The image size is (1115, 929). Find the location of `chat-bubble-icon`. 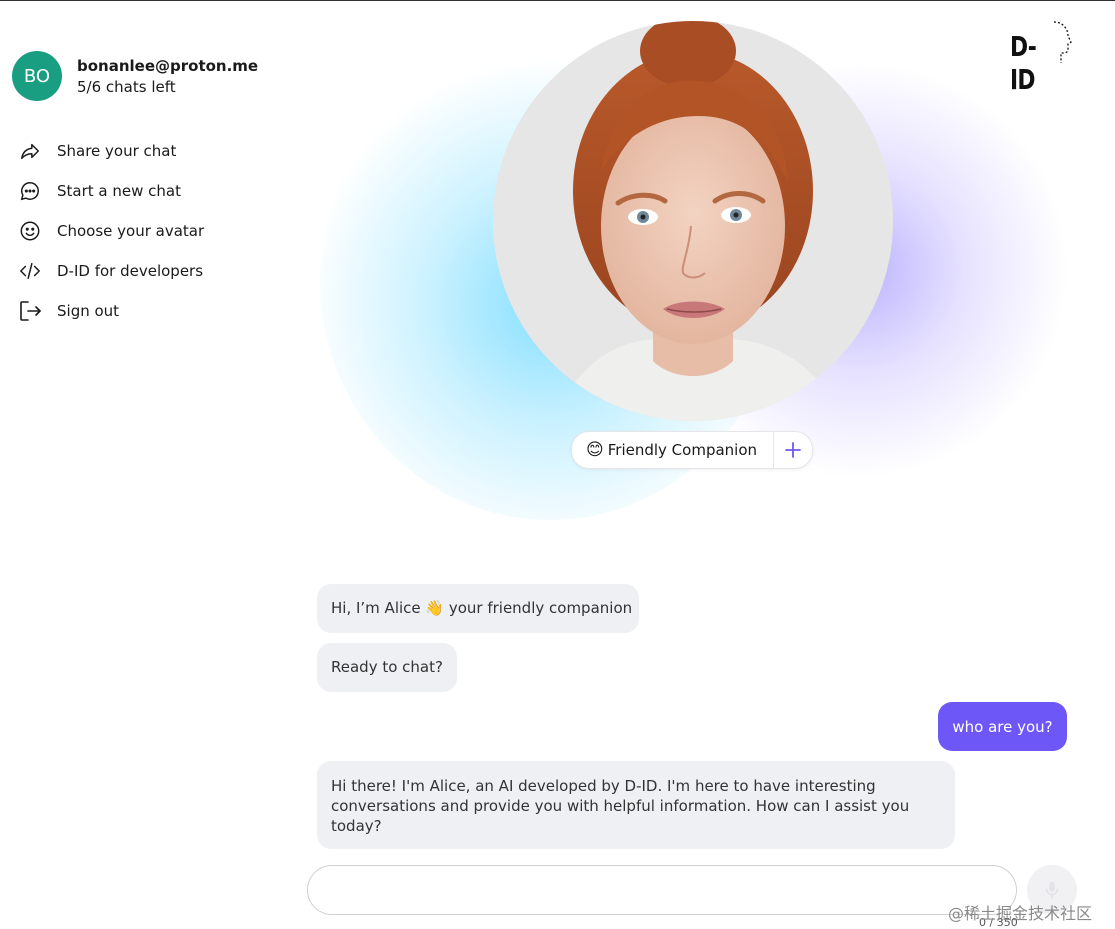

chat-bubble-icon is located at coordinates (30, 191).